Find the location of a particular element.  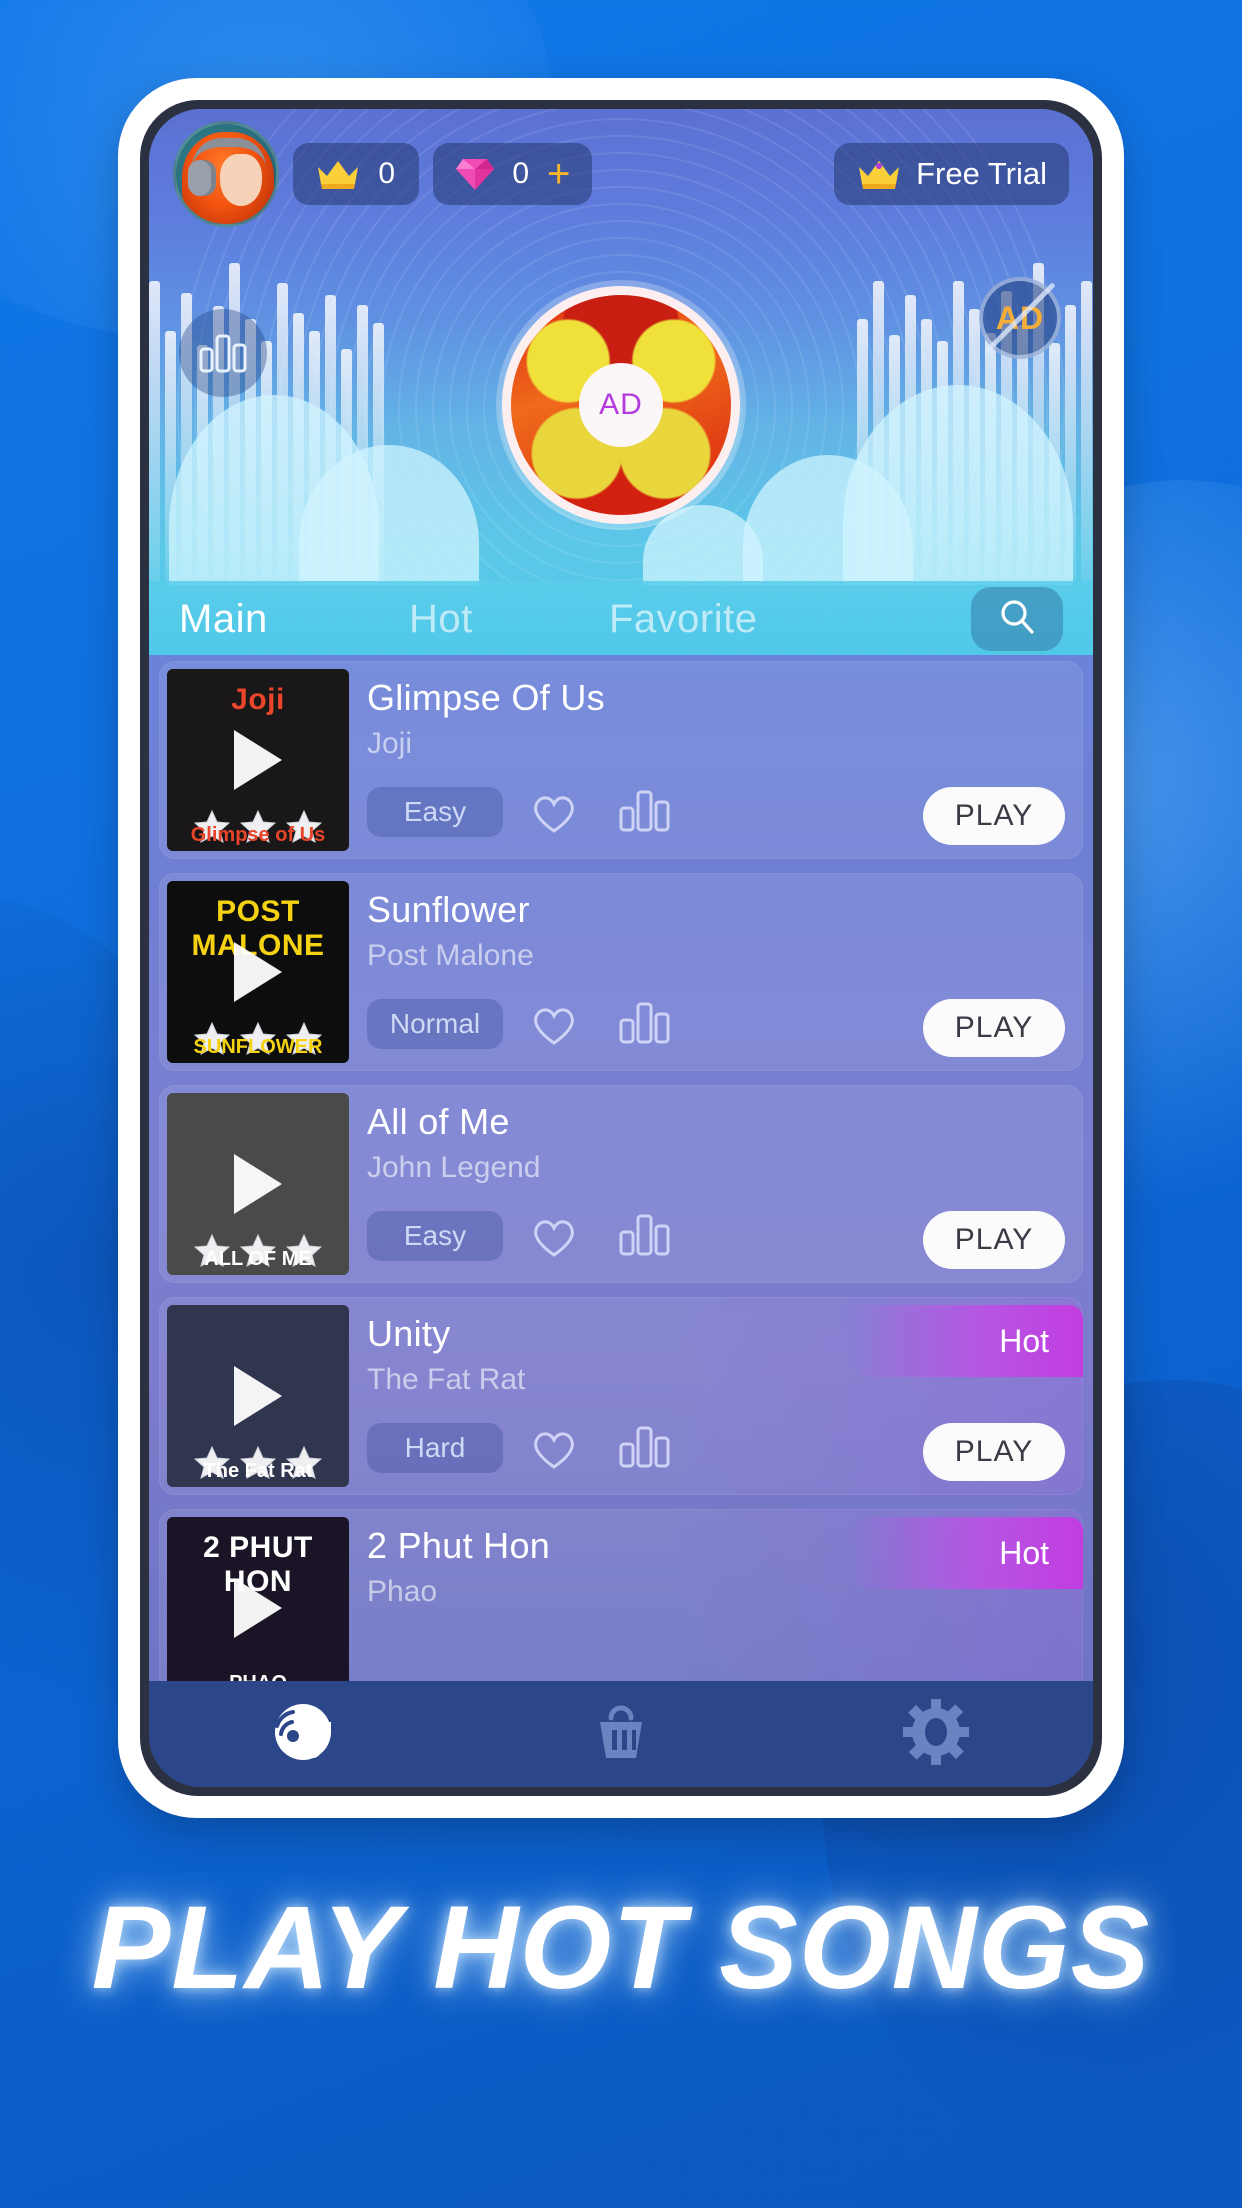

promo-headline: PLAY HOT SONGS is located at coordinates (621, 1948).